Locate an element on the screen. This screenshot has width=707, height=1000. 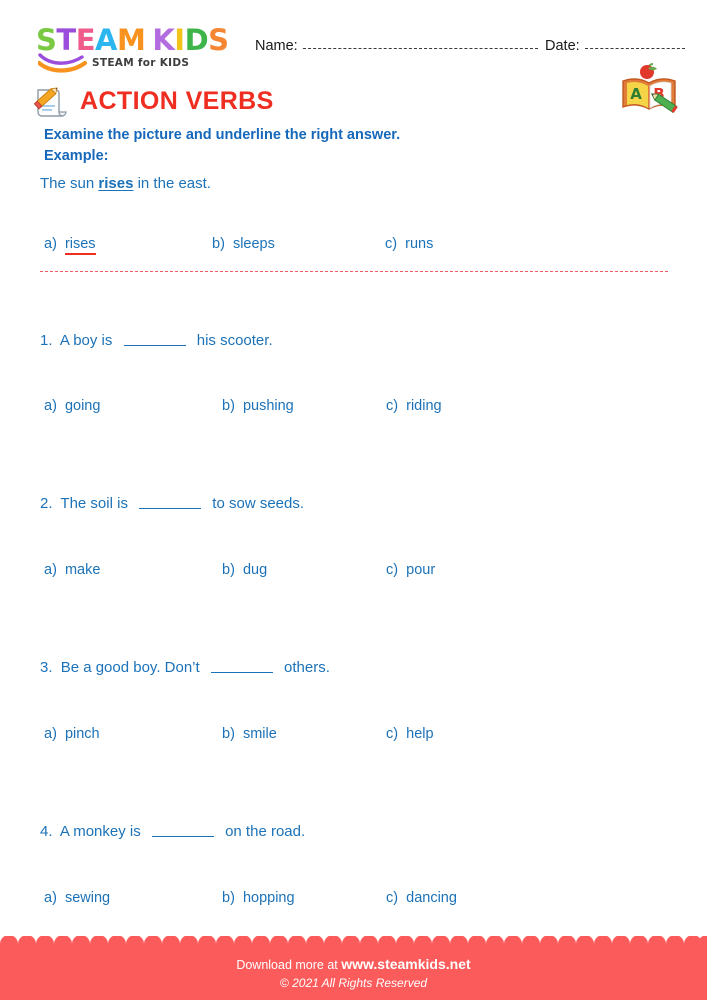
question-2-text: 2. The soil is to sow seeds. is located at coordinates (172, 503).